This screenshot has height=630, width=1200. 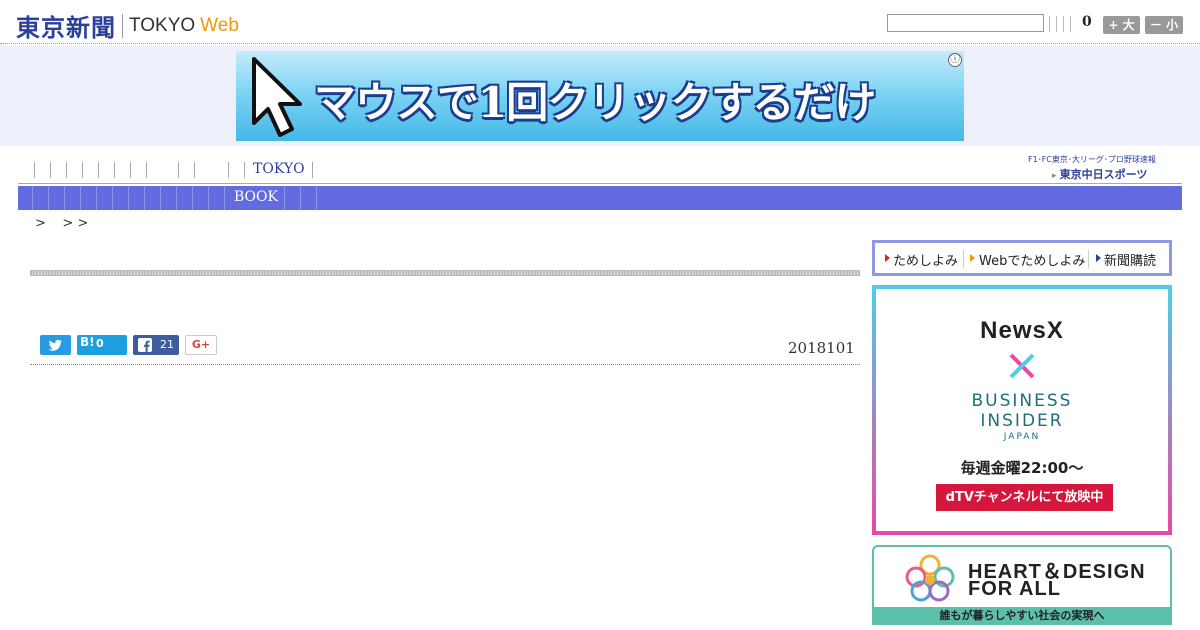 I want to click on mouse-cursor-icon, so click(x=277, y=97).